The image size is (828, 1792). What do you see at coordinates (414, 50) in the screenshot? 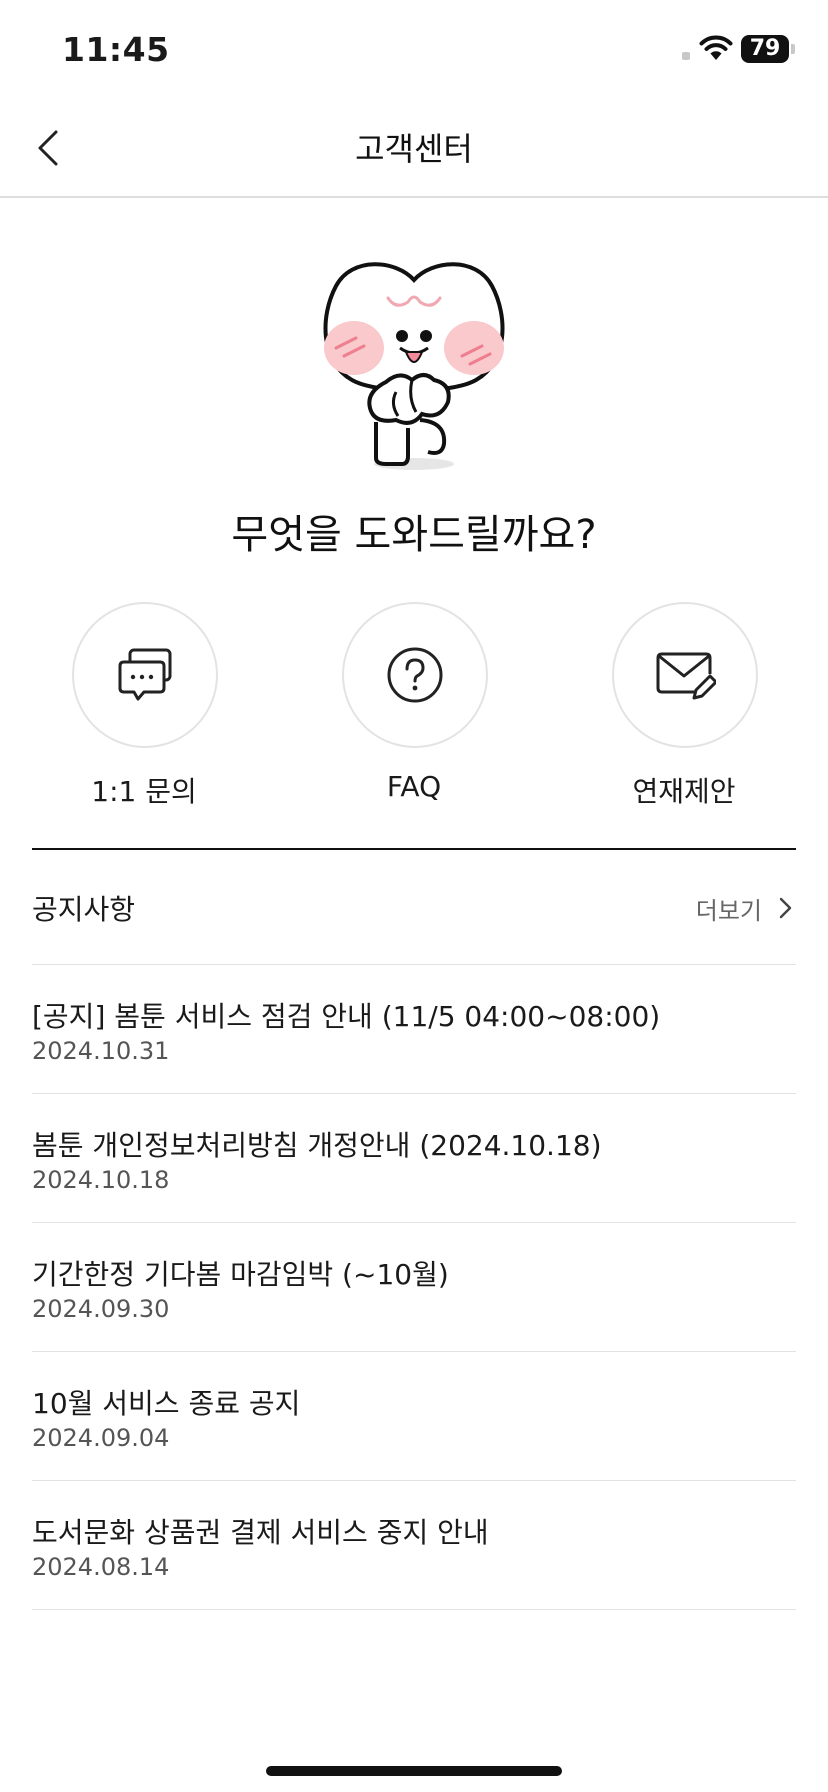
I see `status-bar: 11:45 79` at bounding box center [414, 50].